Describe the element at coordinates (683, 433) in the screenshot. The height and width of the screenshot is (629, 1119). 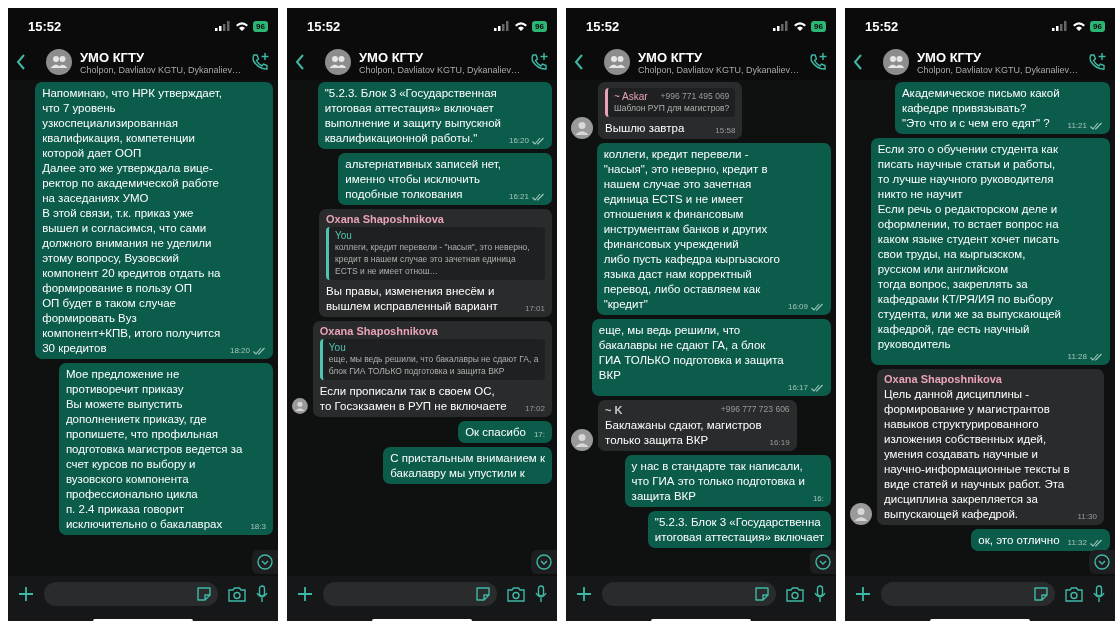
I see `message-text: Баклажаны сдают, магистров только защита ВКР` at that location.